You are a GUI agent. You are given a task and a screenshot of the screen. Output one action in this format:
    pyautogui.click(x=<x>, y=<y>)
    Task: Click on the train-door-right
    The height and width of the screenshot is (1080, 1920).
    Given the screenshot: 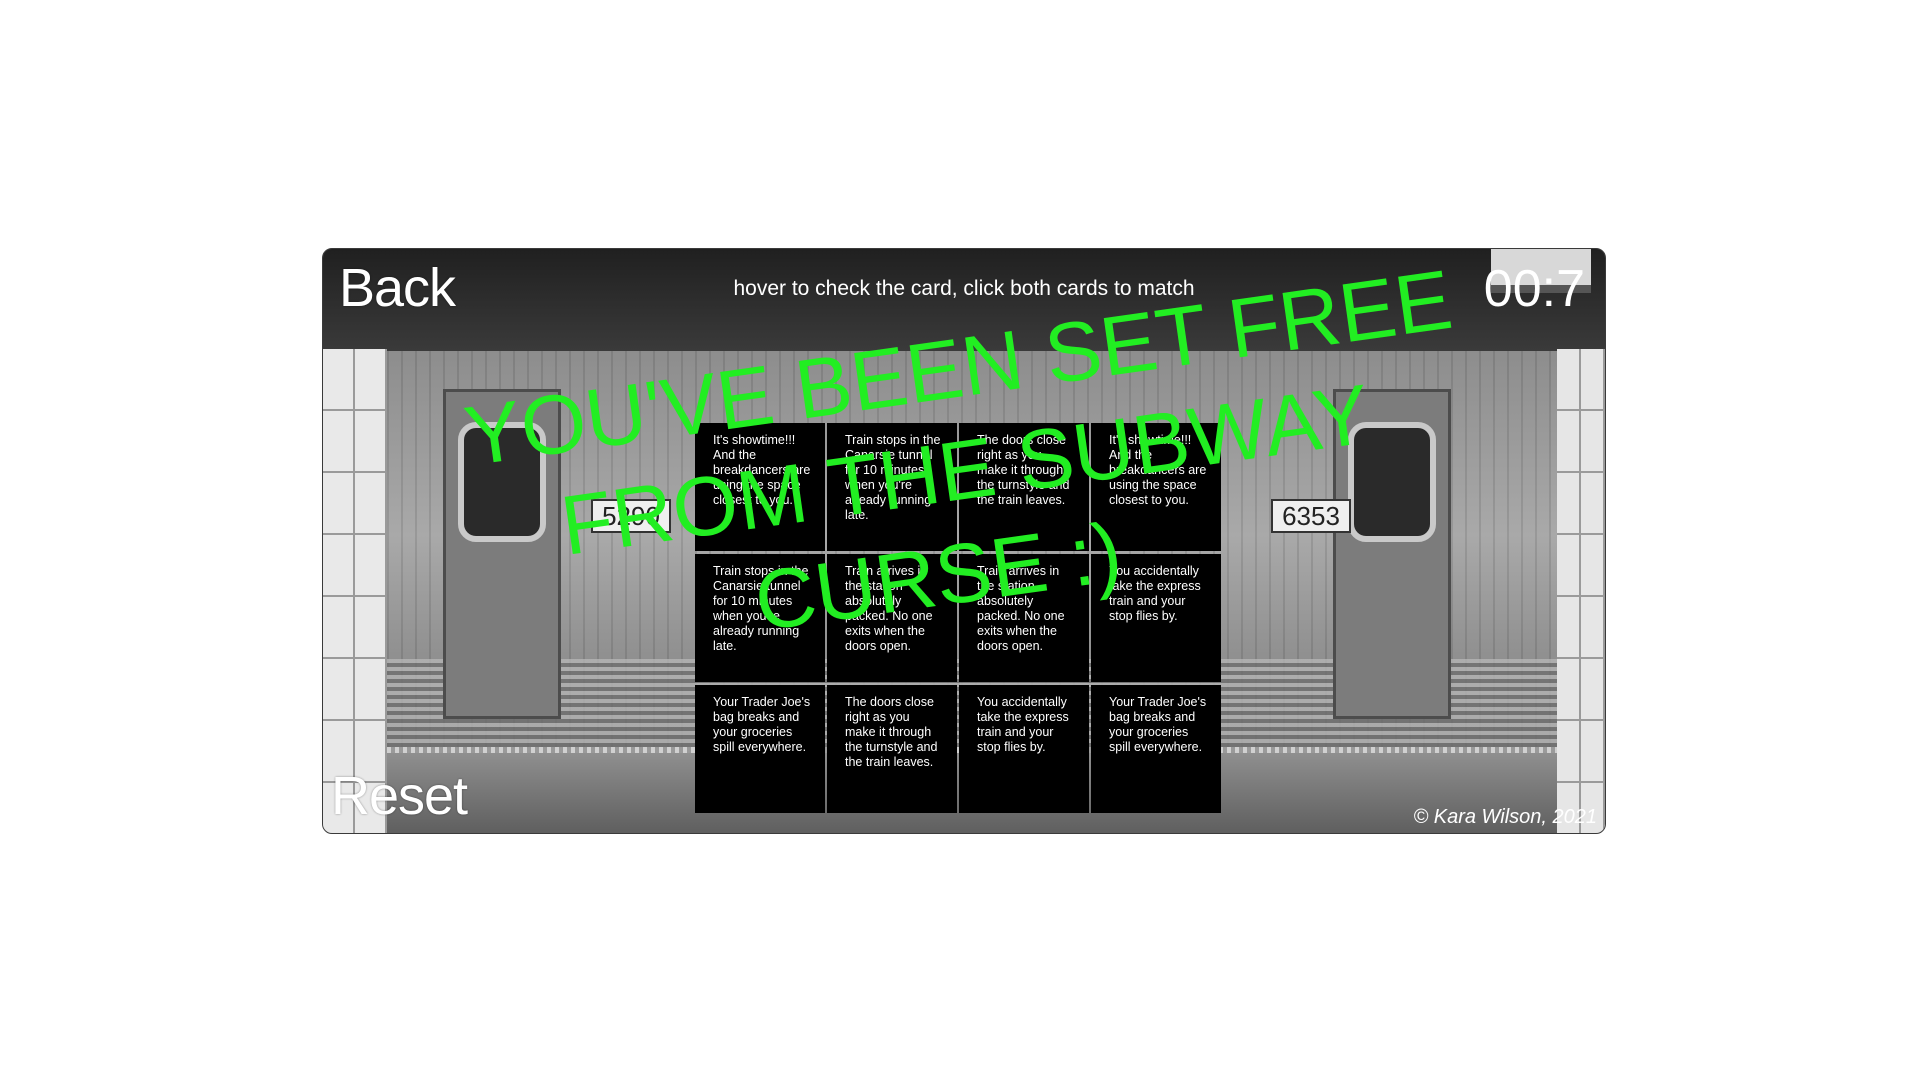 What is the action you would take?
    pyautogui.click(x=1392, y=554)
    